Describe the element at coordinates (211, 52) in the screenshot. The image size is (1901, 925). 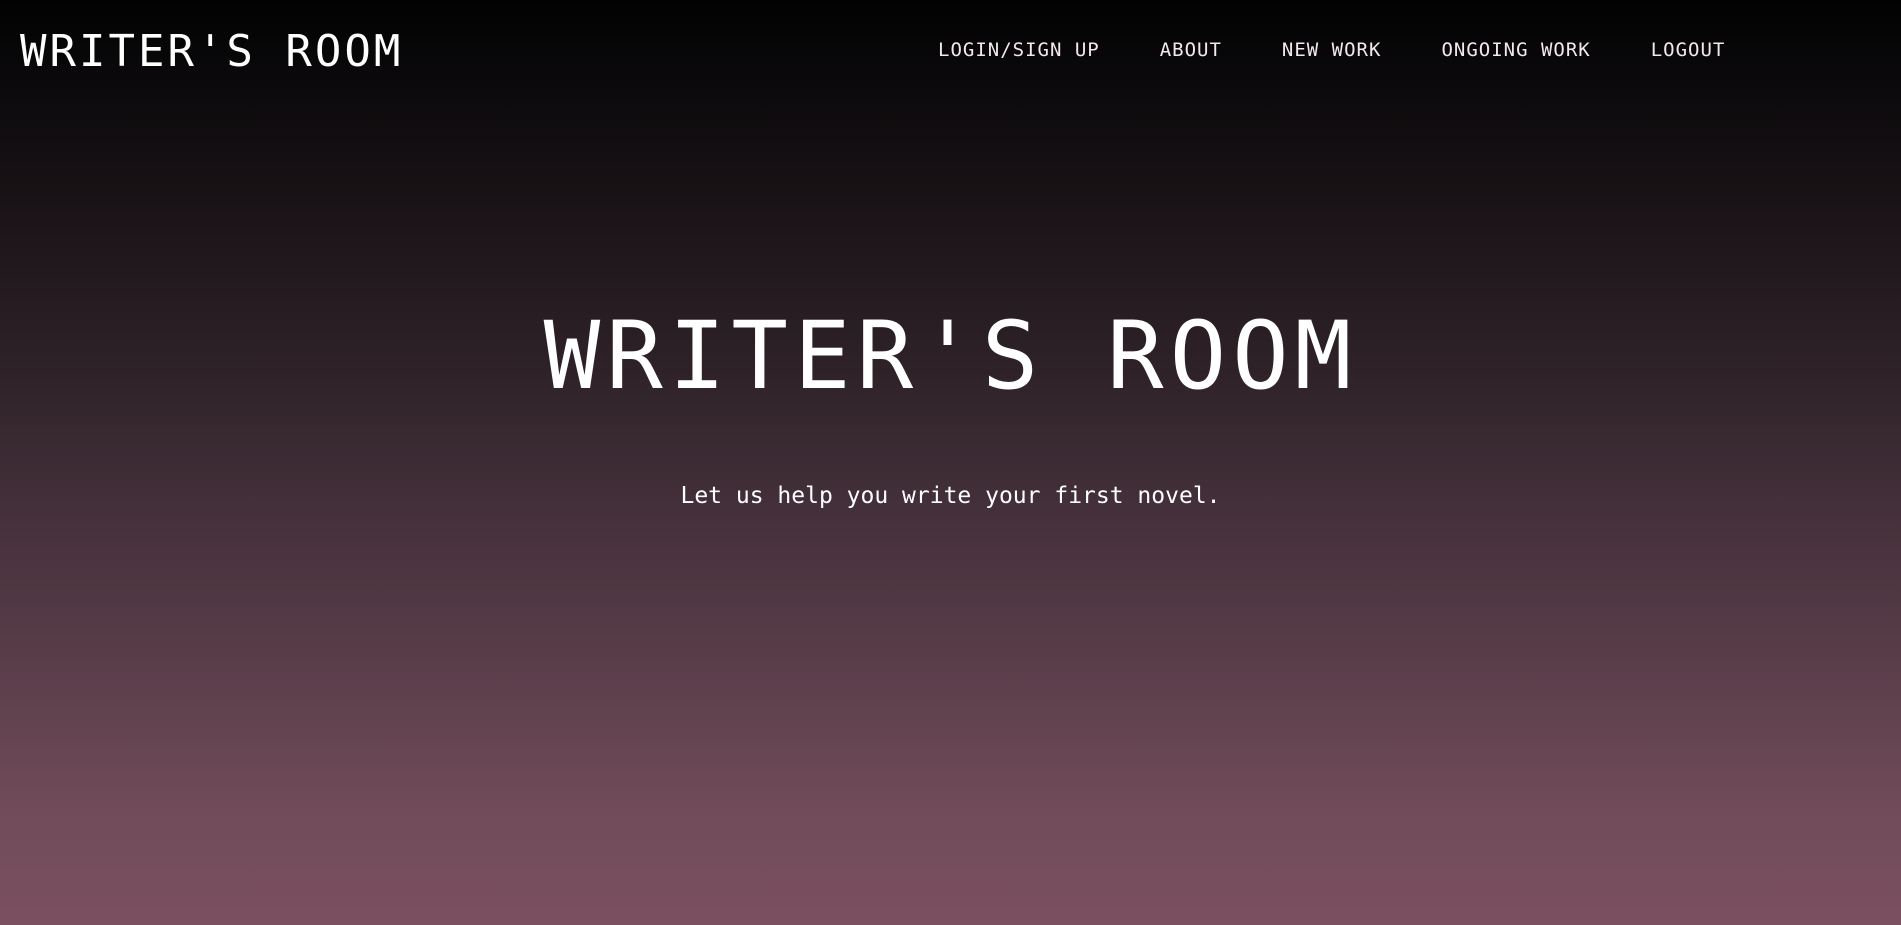
I see `site-logo: WRITER'S ROOM` at that location.